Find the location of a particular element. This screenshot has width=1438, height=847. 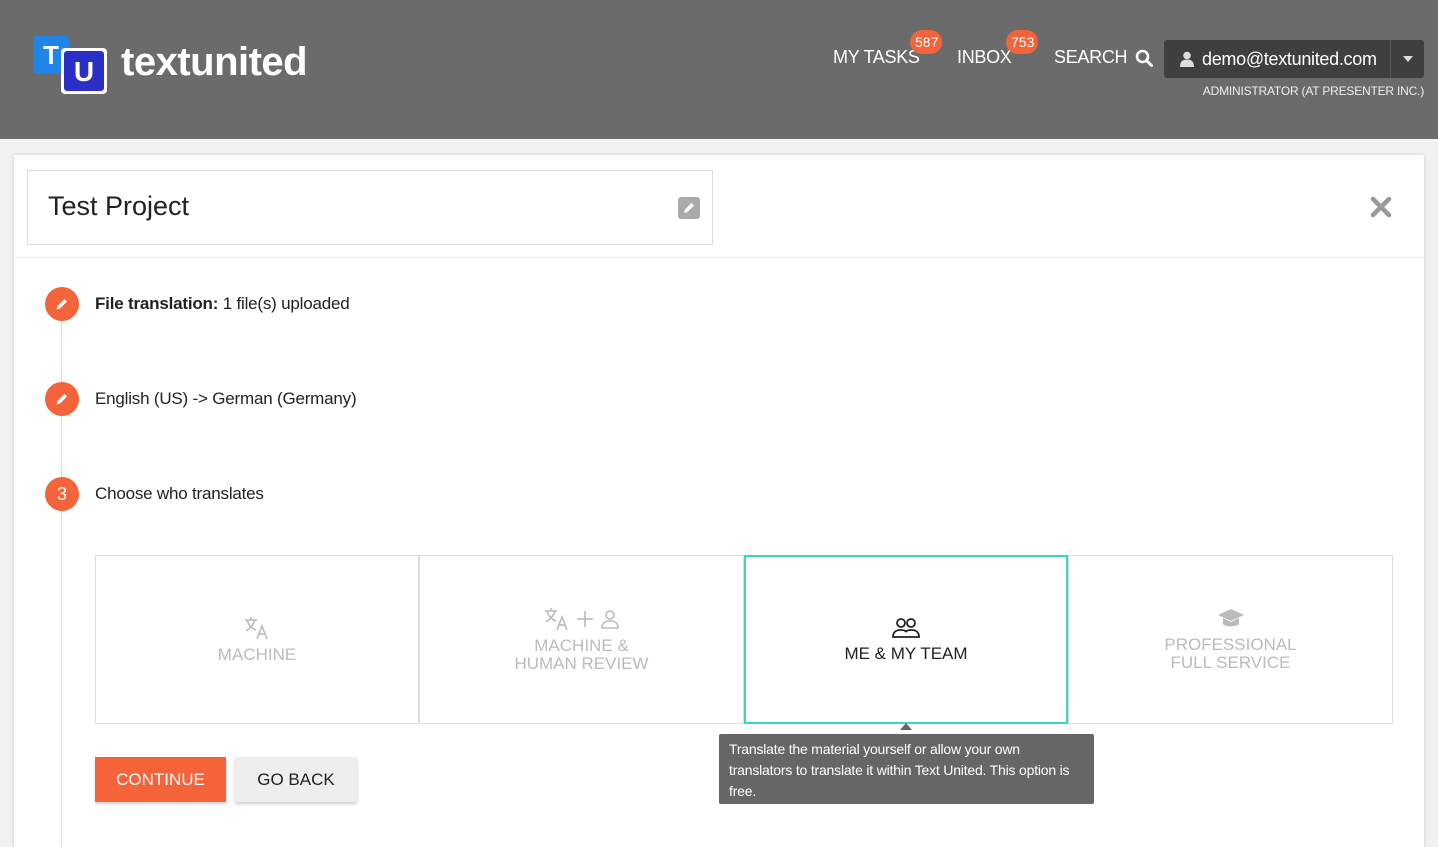

team-icon is located at coordinates (906, 628).